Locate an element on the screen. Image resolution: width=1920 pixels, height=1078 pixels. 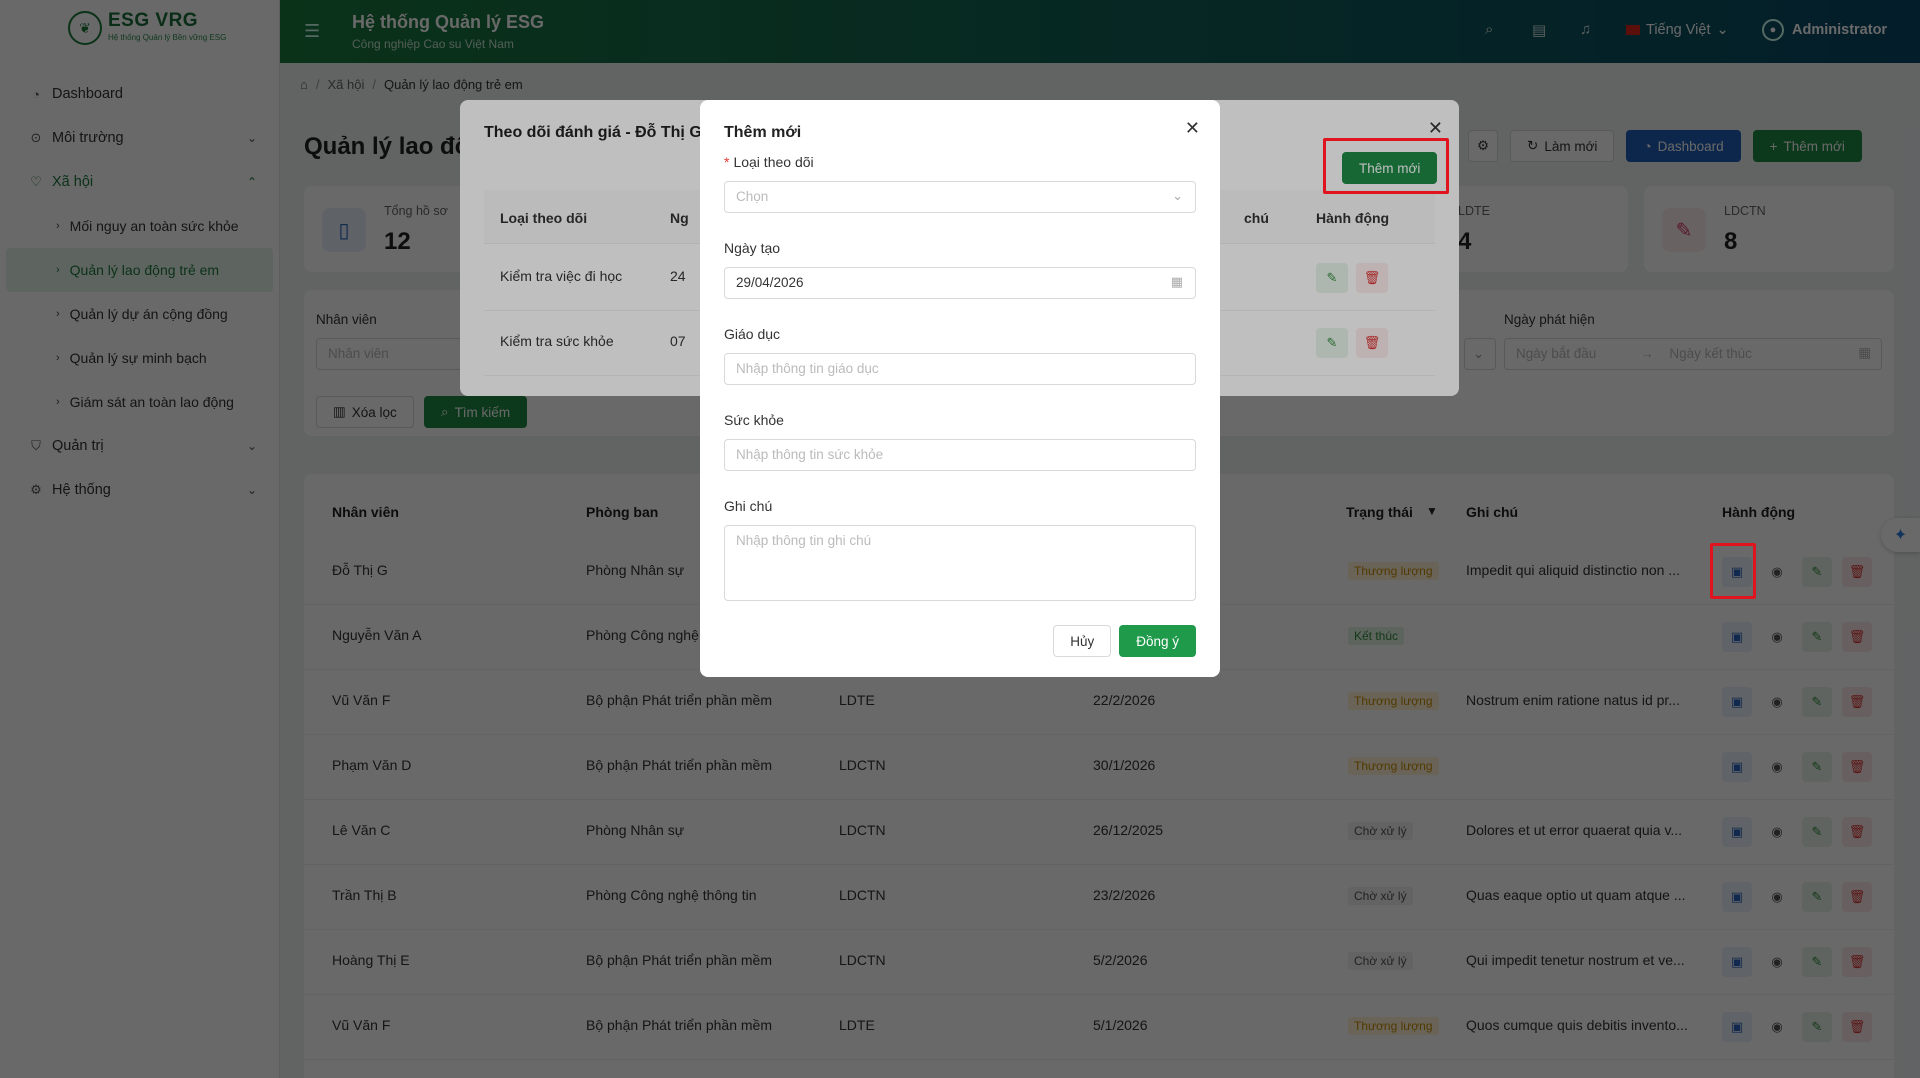
health-label: Sức khỏe is located at coordinates (754, 420).